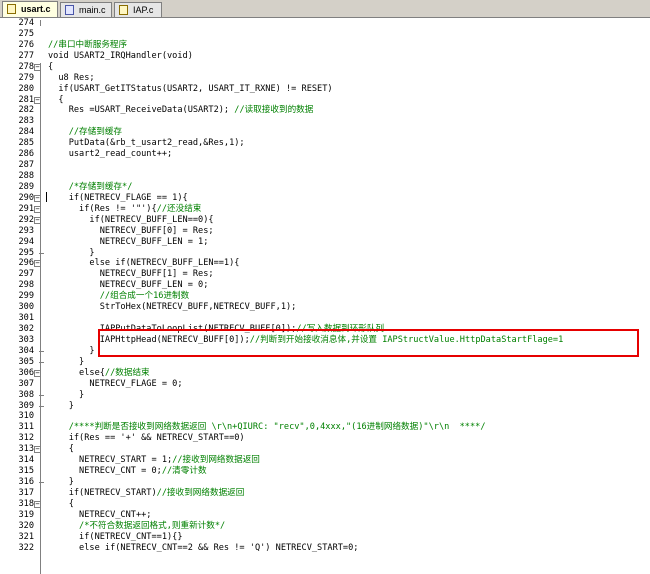  Describe the element at coordinates (26, 471) in the screenshot. I see `line-number: 315` at that location.